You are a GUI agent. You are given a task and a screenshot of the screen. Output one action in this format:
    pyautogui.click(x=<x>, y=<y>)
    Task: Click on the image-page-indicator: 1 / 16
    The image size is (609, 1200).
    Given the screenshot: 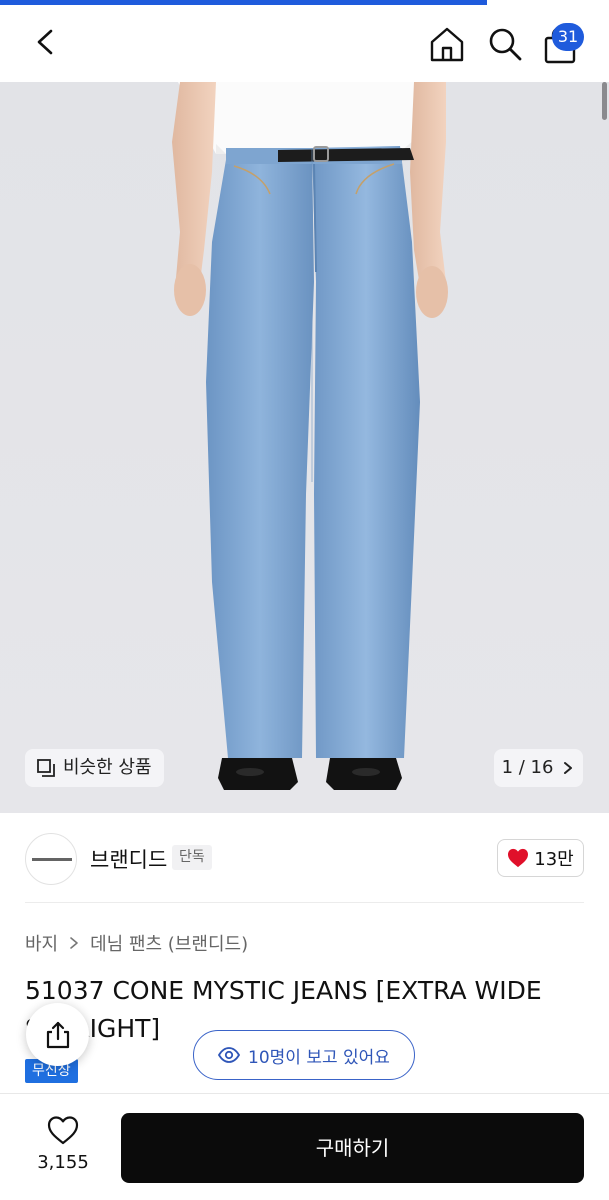 What is the action you would take?
    pyautogui.click(x=538, y=768)
    